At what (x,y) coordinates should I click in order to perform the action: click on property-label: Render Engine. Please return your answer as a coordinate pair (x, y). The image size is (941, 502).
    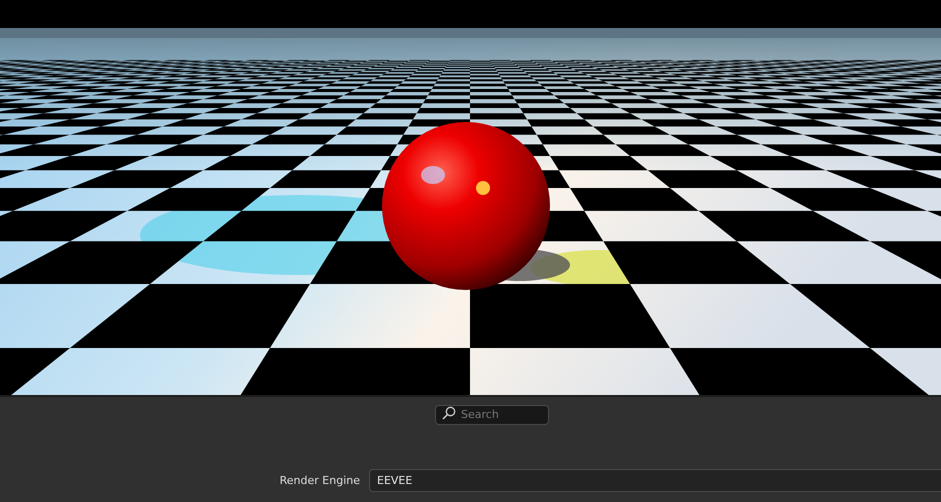
    Looking at the image, I should click on (319, 480).